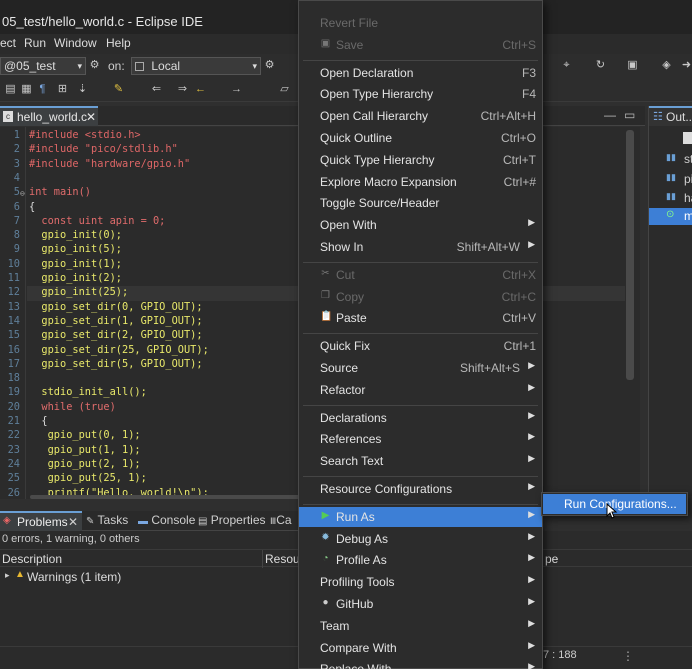 The width and height of the screenshot is (692, 669). What do you see at coordinates (566, 65) in the screenshot?
I see `pin-icon: ⌖` at bounding box center [566, 65].